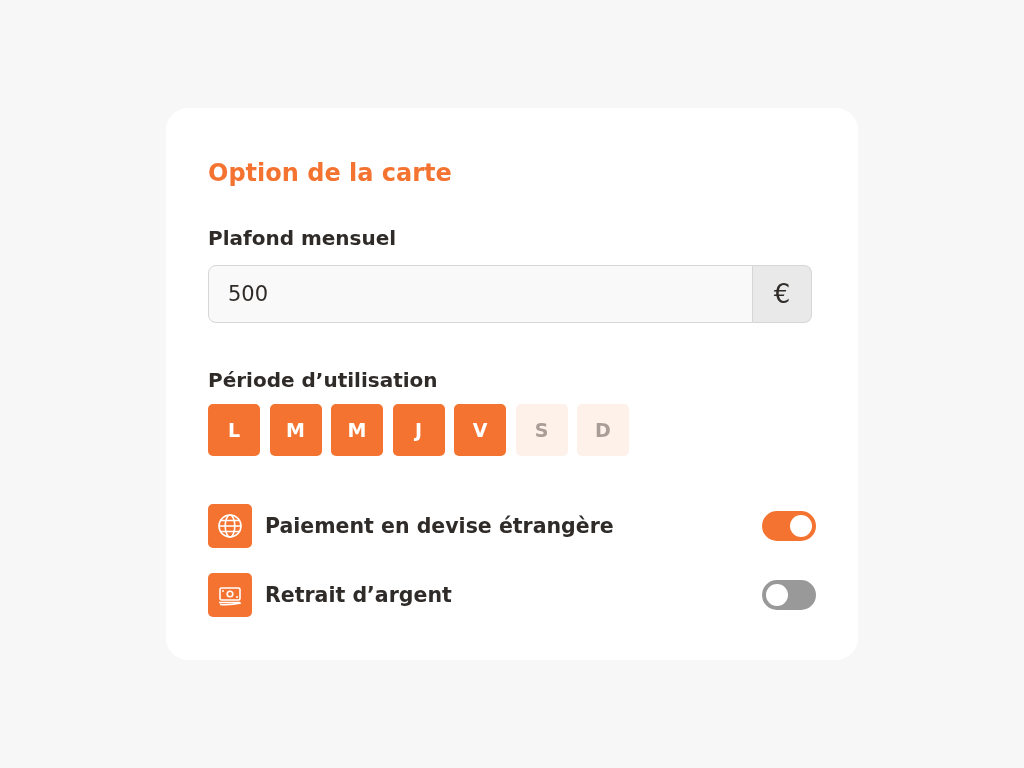 This screenshot has width=1024, height=768. Describe the element at coordinates (480, 294) in the screenshot. I see `amount-input: 500` at that location.